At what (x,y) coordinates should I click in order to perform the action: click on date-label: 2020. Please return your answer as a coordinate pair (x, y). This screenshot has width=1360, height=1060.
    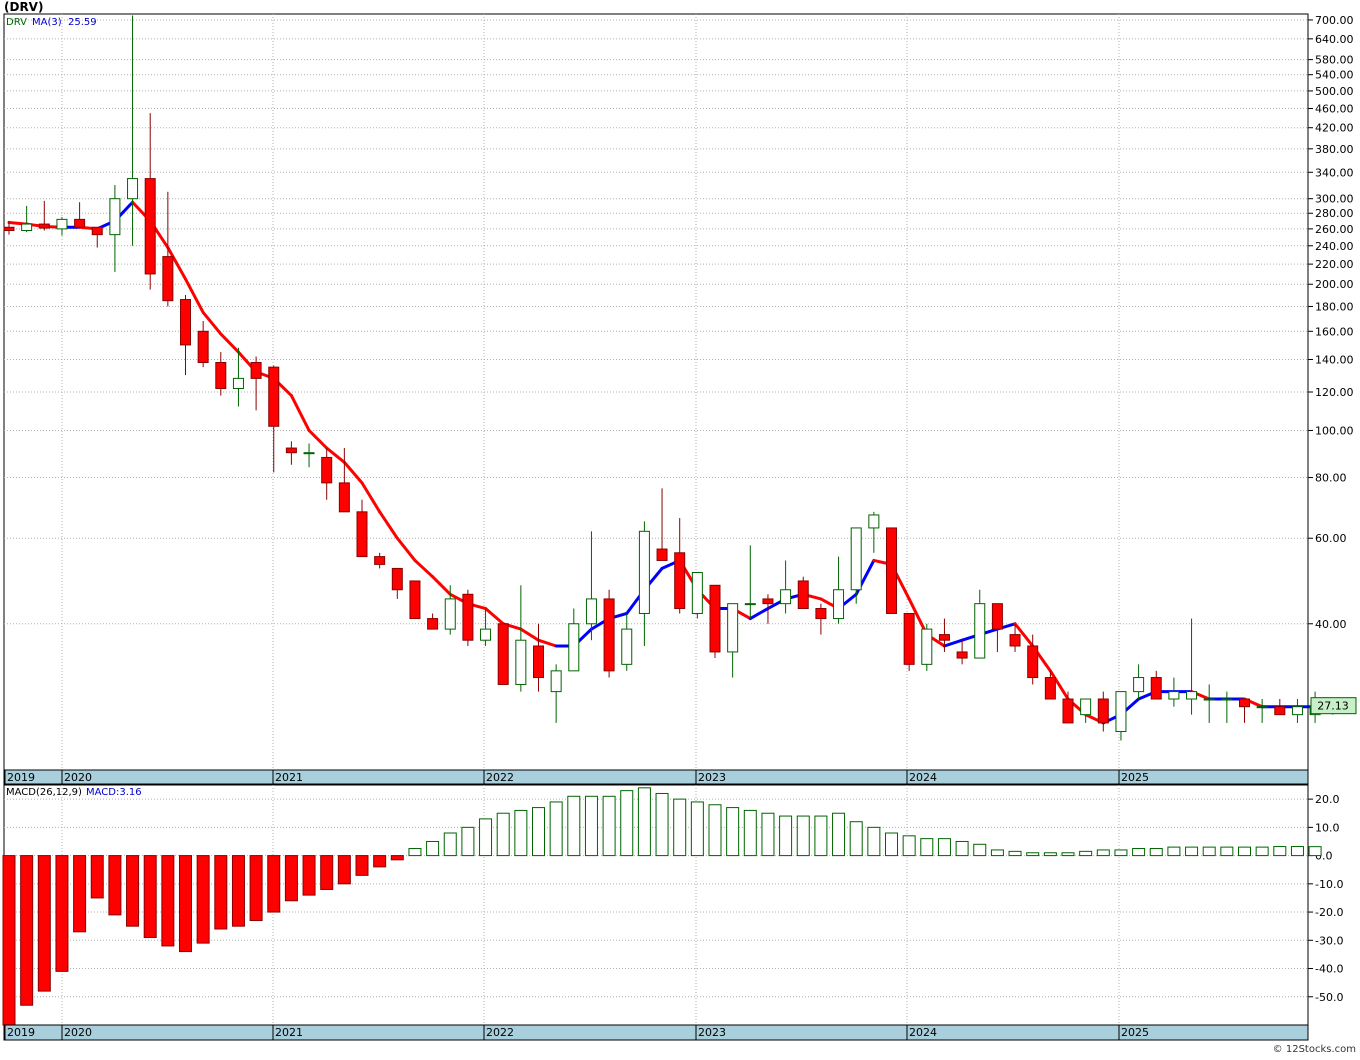
    Looking at the image, I should click on (78, 777).